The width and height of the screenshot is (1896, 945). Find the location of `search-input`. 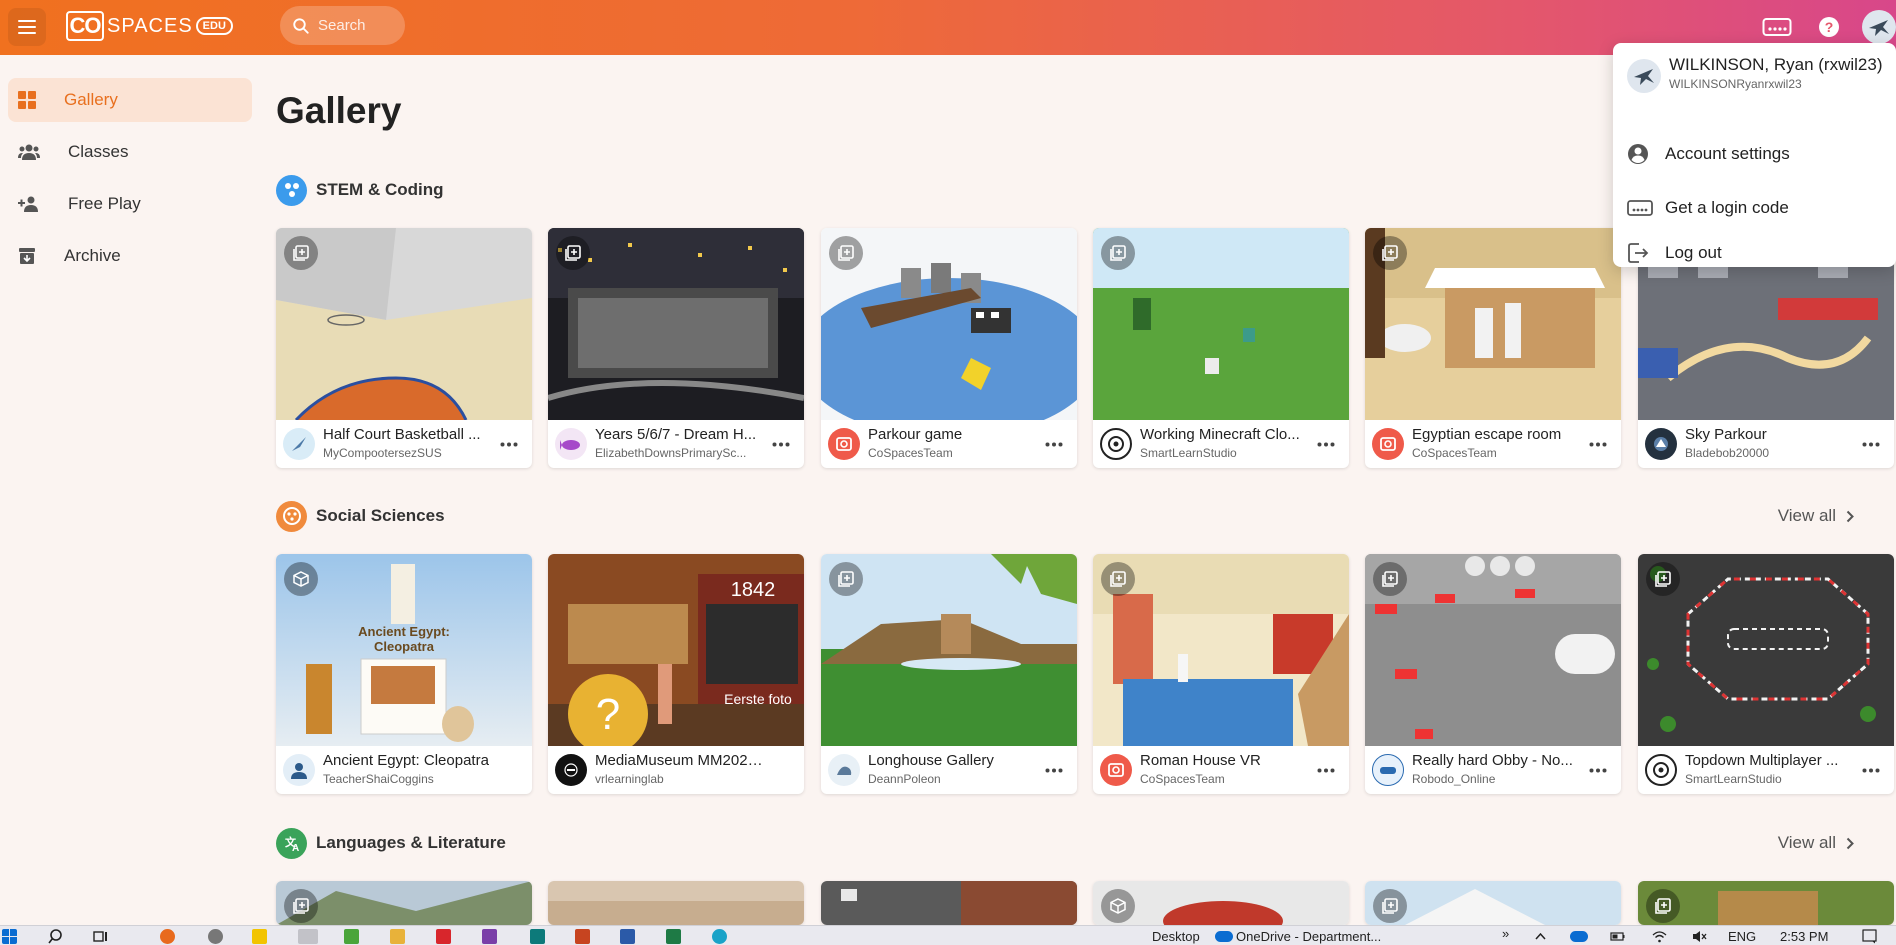

search-input is located at coordinates (358, 25).